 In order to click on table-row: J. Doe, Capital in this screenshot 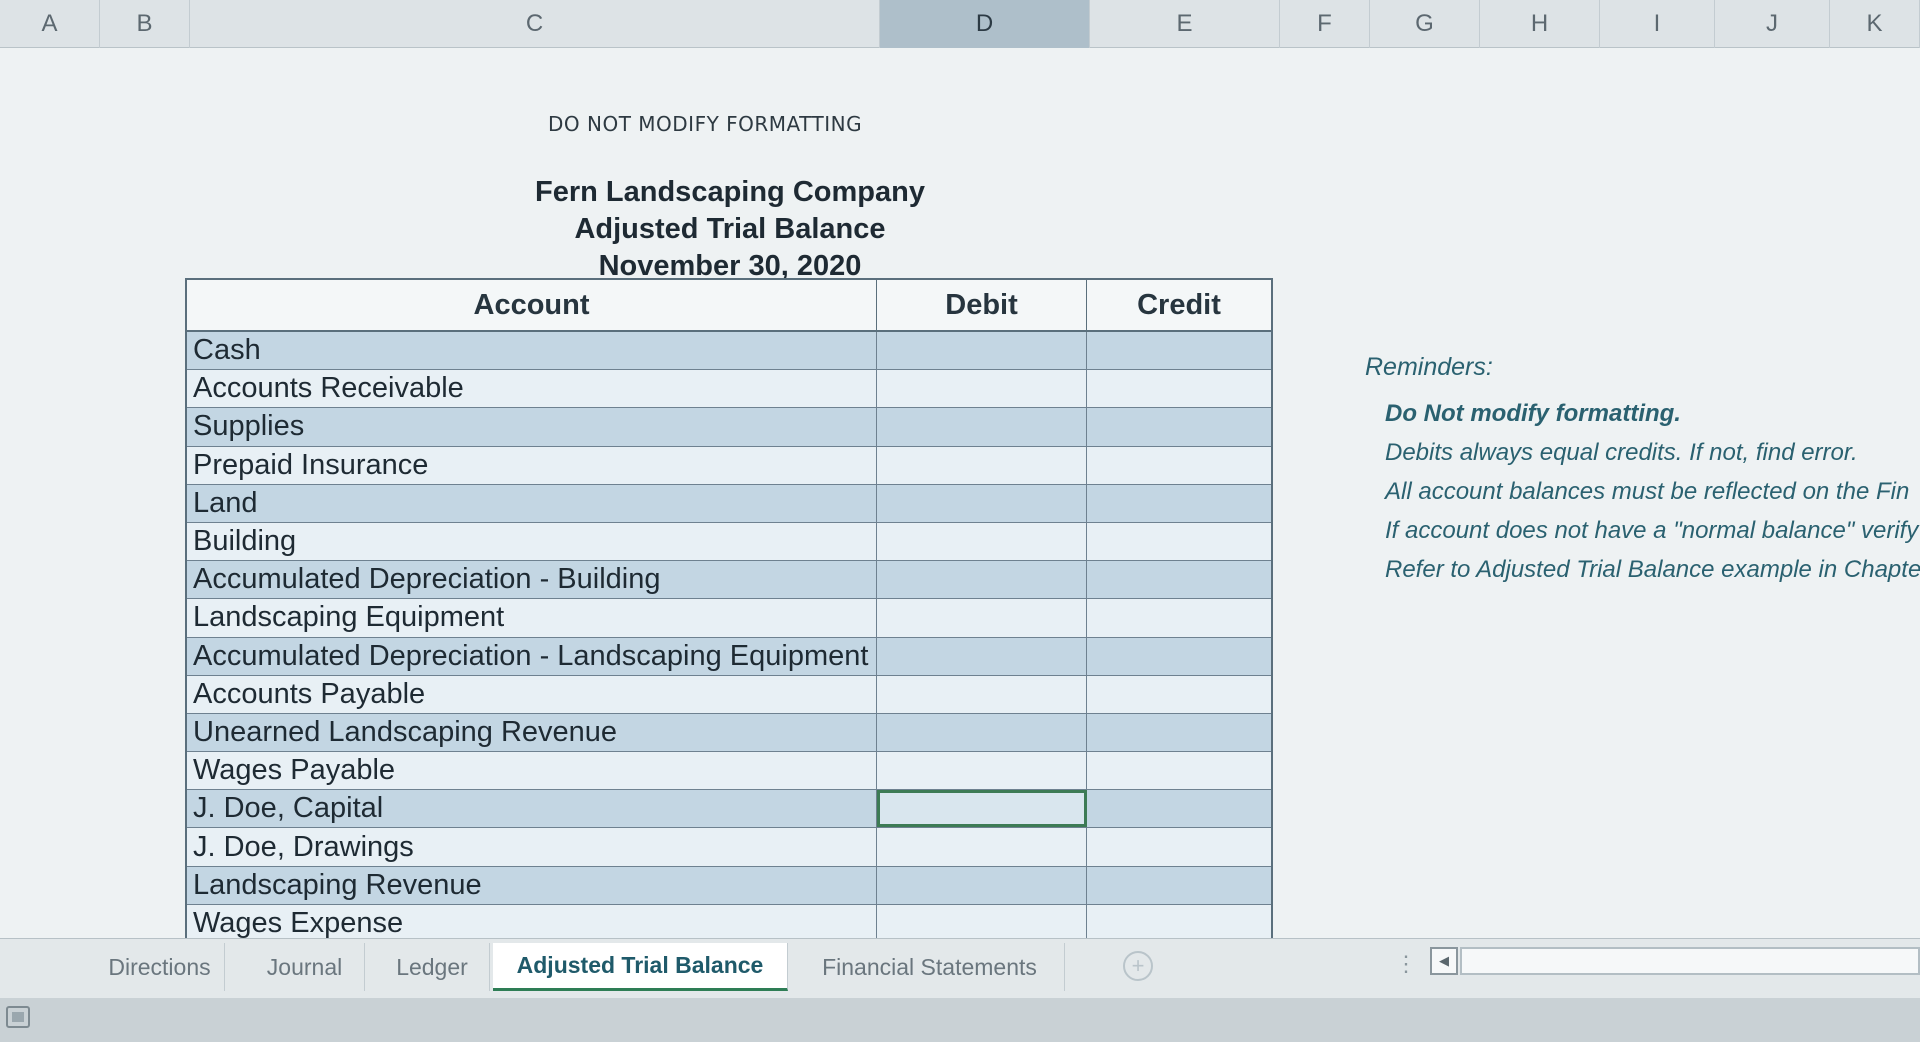, I will do `click(729, 809)`.